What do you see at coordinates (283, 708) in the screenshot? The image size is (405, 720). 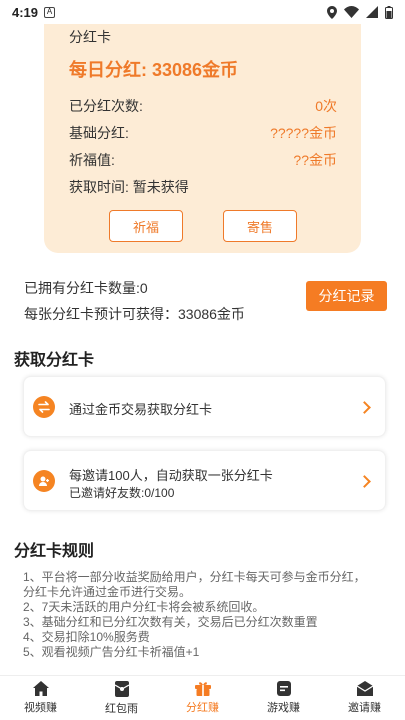 I see `tab-label: 游戏赚` at bounding box center [283, 708].